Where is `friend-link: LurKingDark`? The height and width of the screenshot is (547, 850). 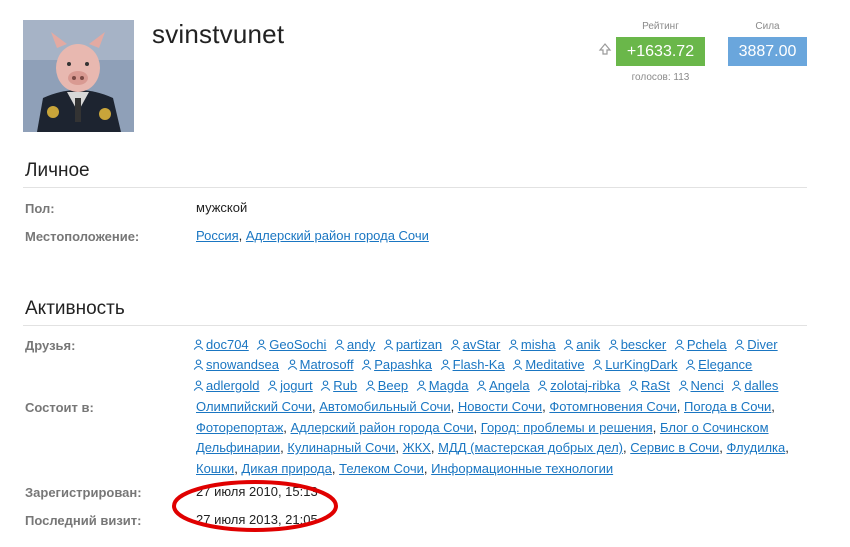
friend-link: LurKingDark is located at coordinates (634, 364).